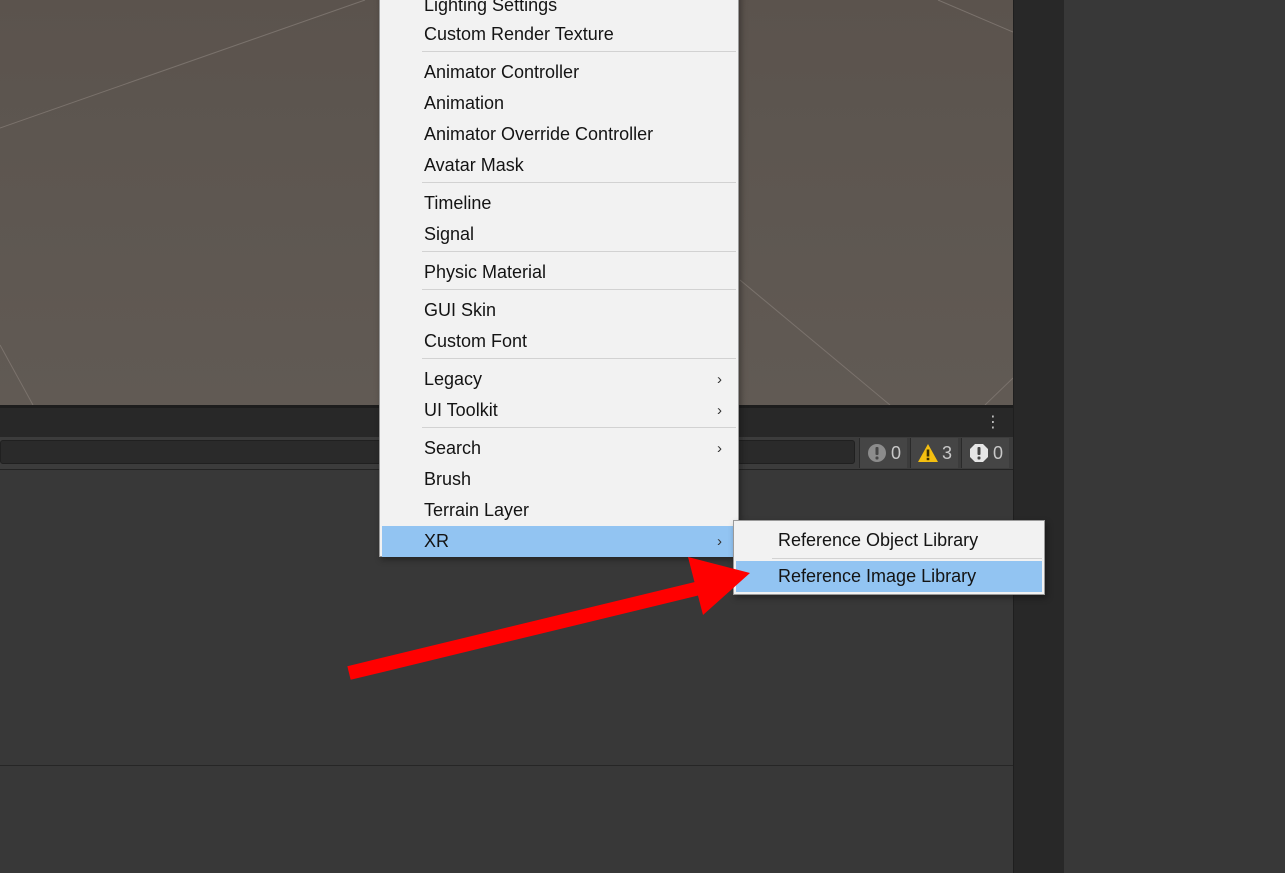 The width and height of the screenshot is (1285, 873). I want to click on info-count-toggle: 0, so click(883, 453).